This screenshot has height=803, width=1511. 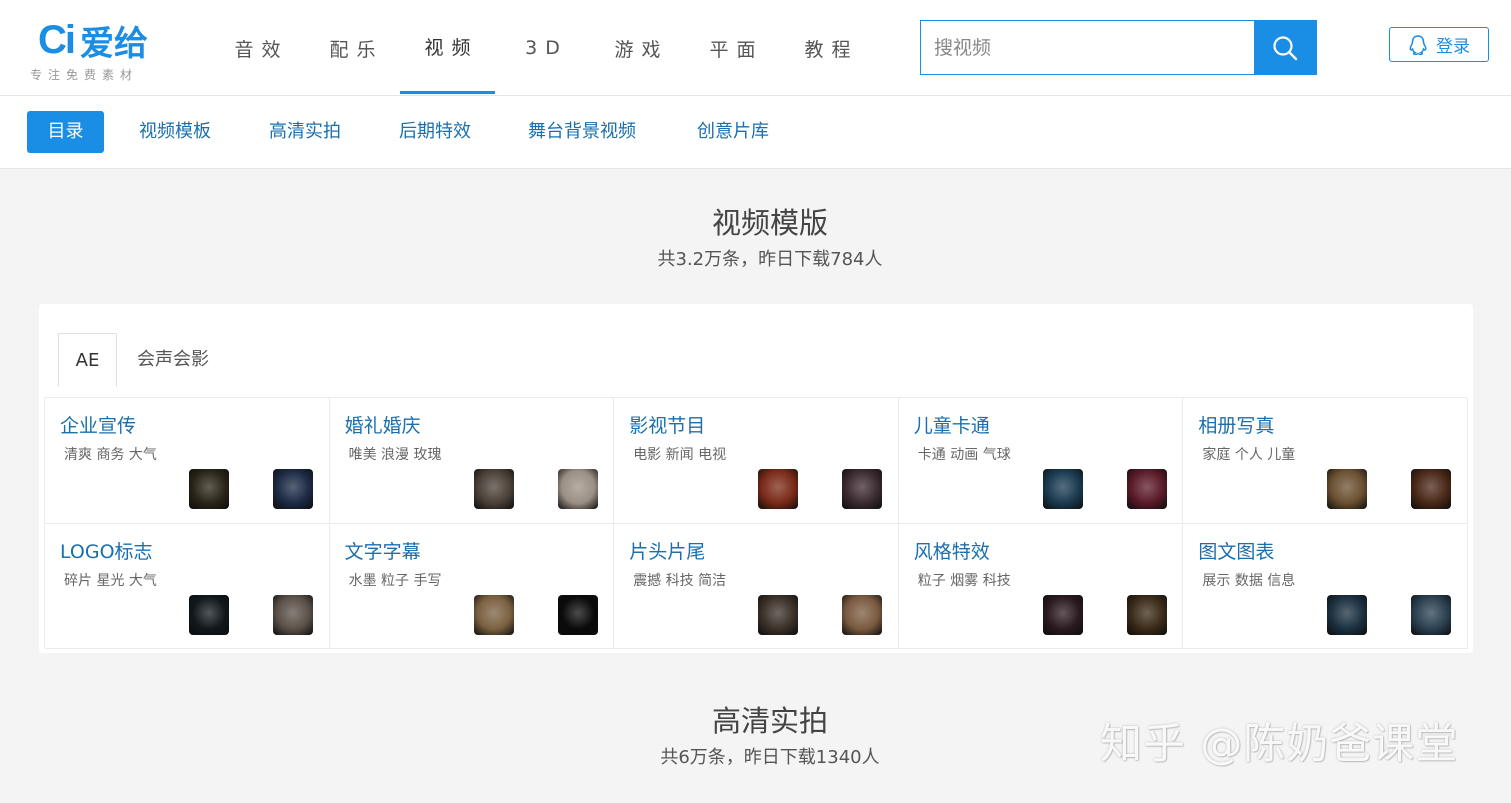 I want to click on category-title: 相册写真, so click(x=1236, y=424).